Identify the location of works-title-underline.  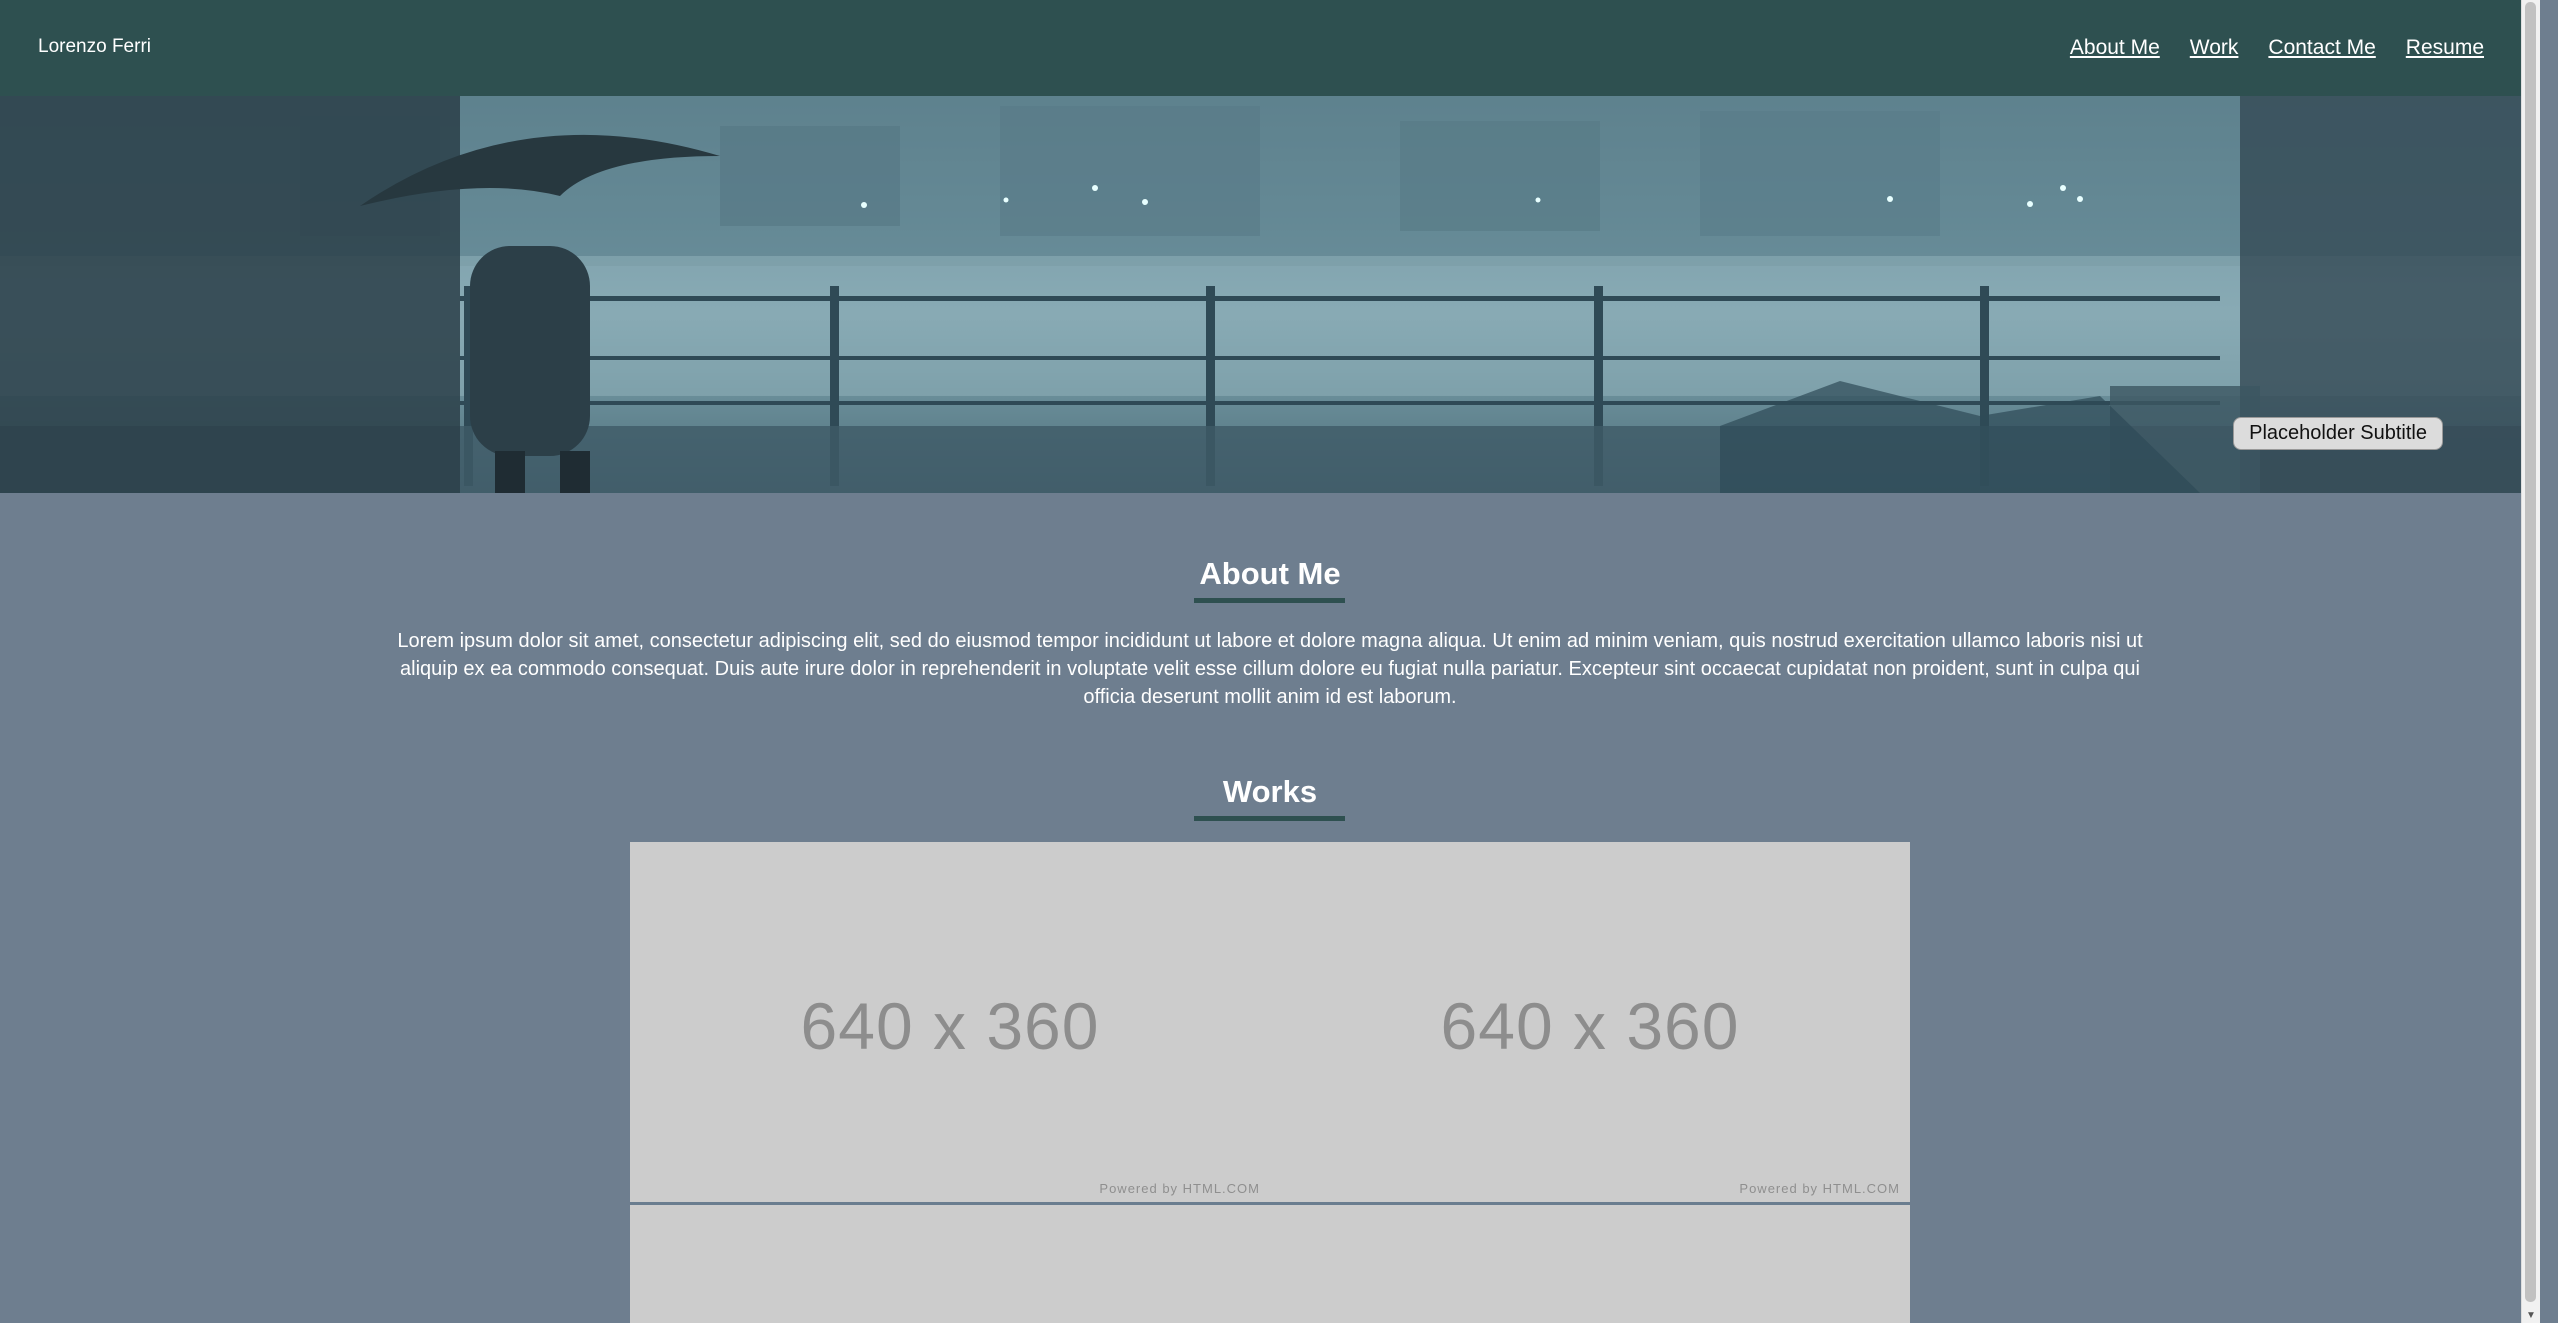
(1269, 818).